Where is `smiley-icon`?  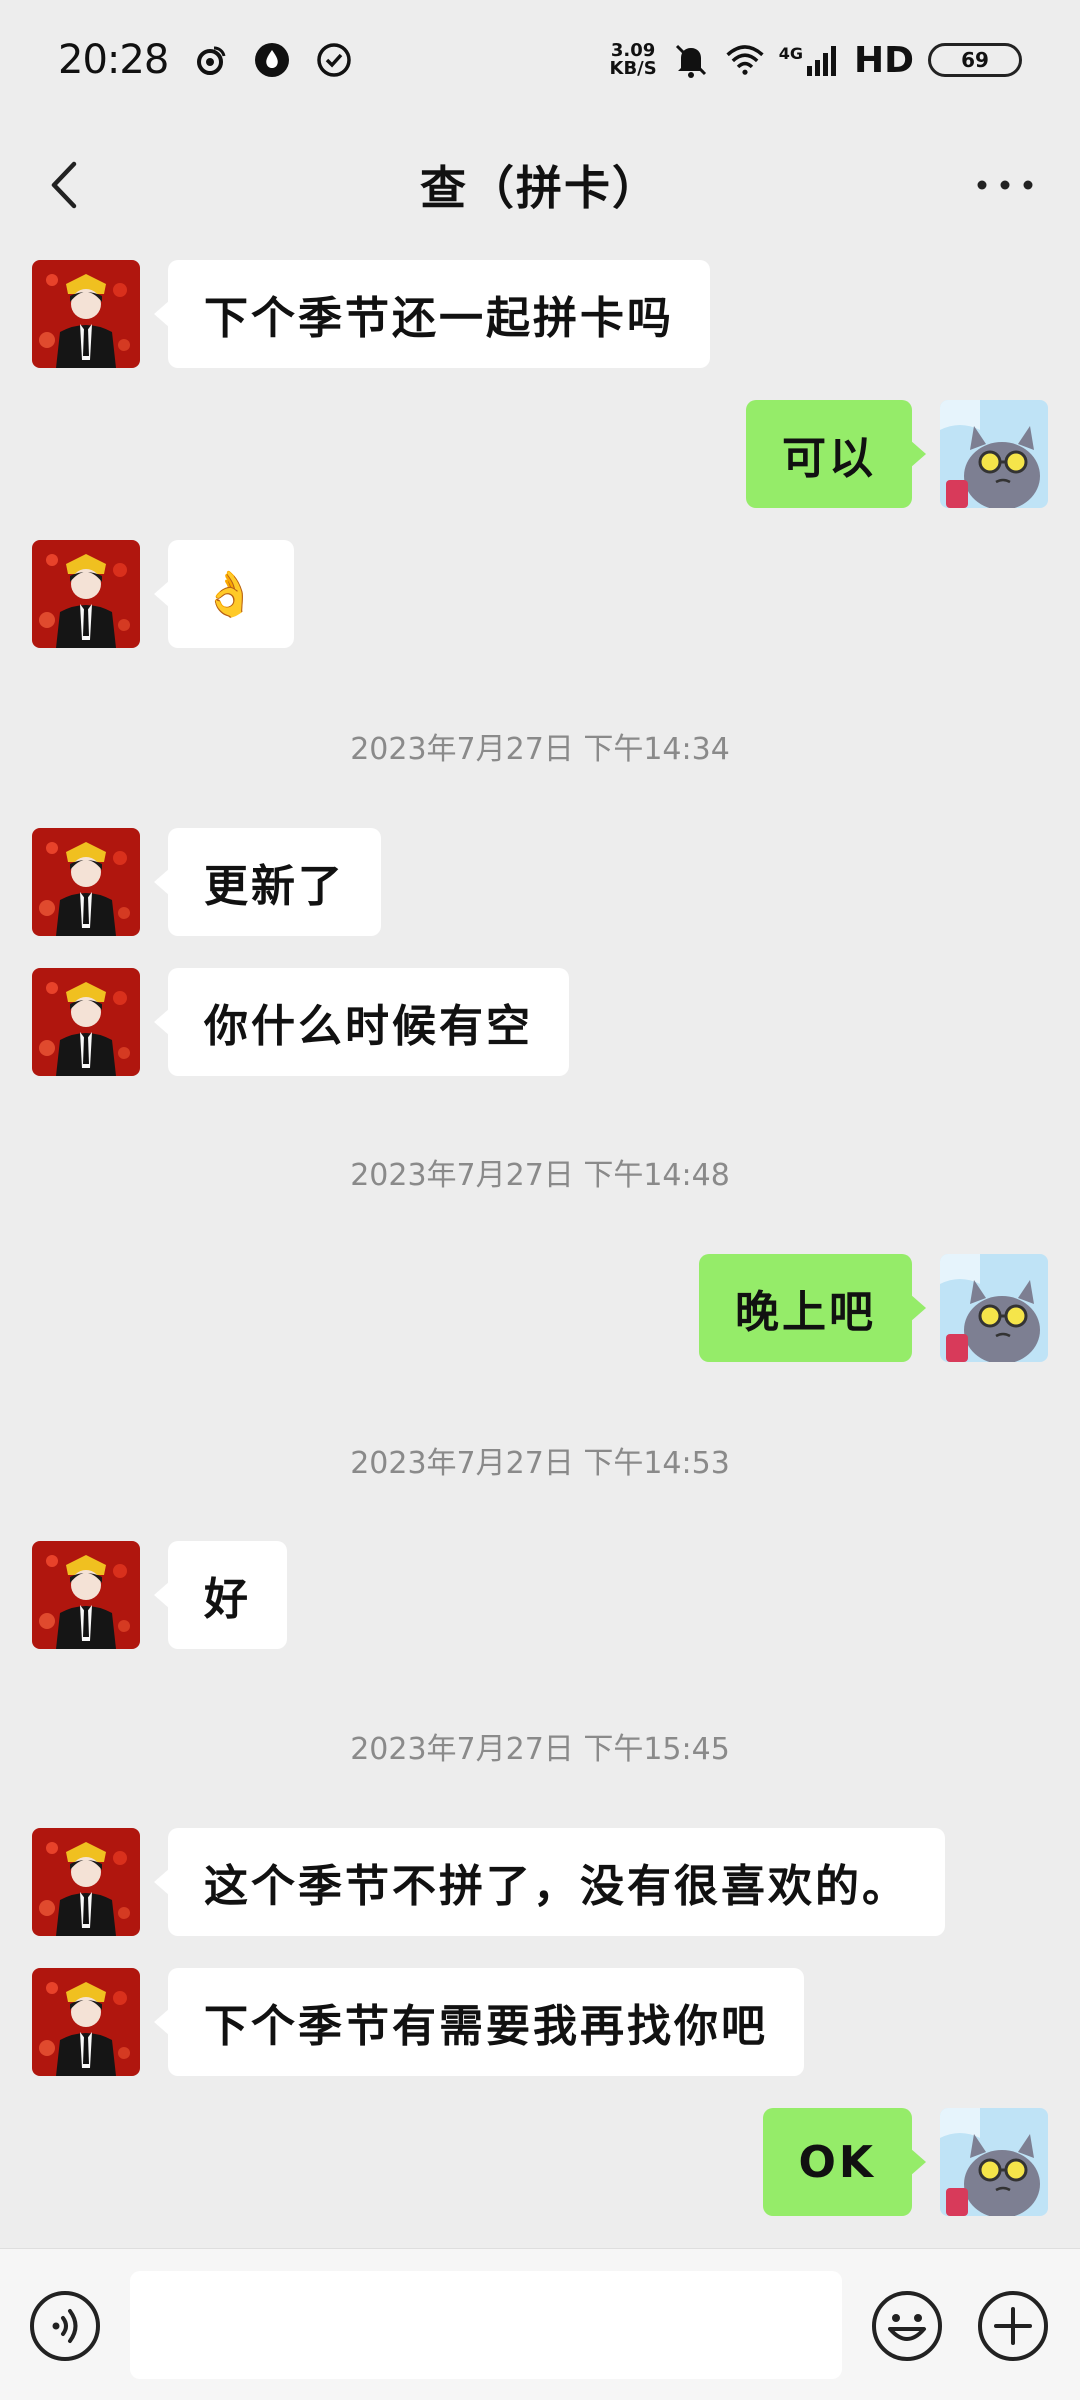 smiley-icon is located at coordinates (907, 2326).